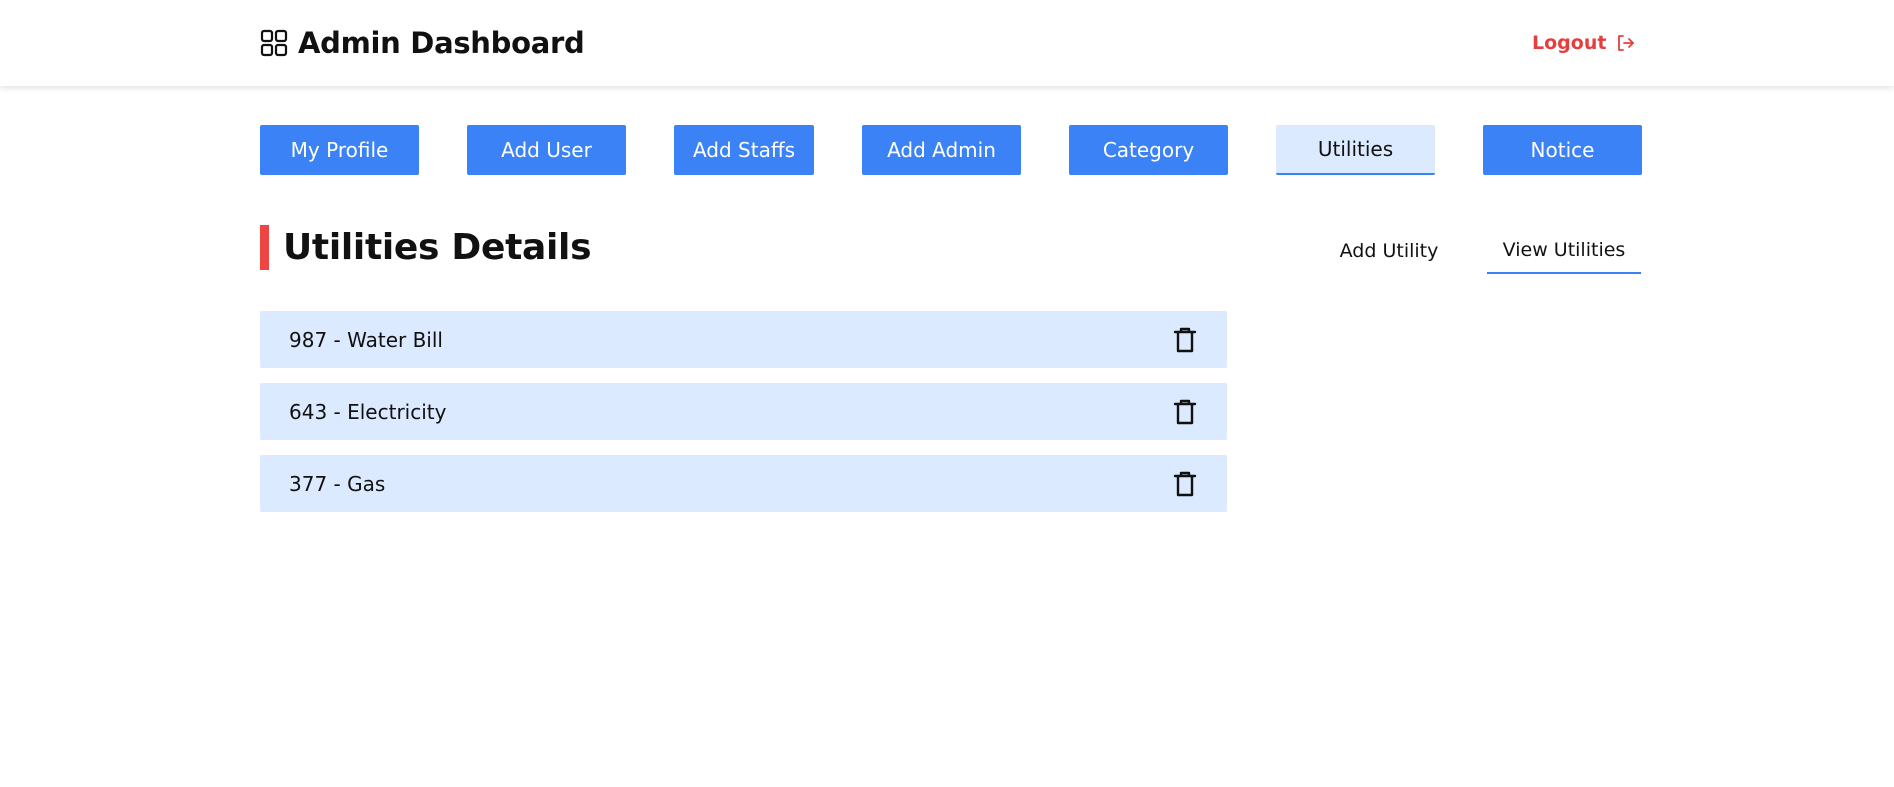  Describe the element at coordinates (437, 247) in the screenshot. I see `section-title: Utilities Details` at that location.